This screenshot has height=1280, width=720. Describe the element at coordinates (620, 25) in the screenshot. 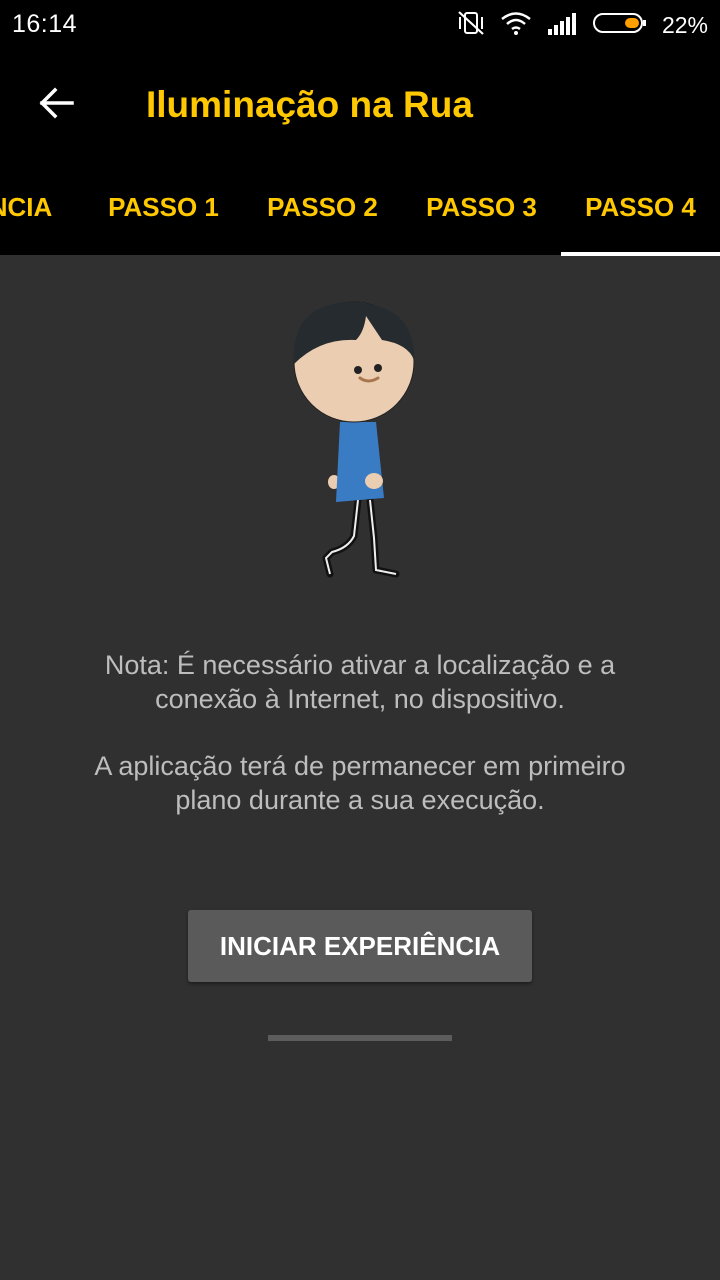

I see `battery-icon` at that location.